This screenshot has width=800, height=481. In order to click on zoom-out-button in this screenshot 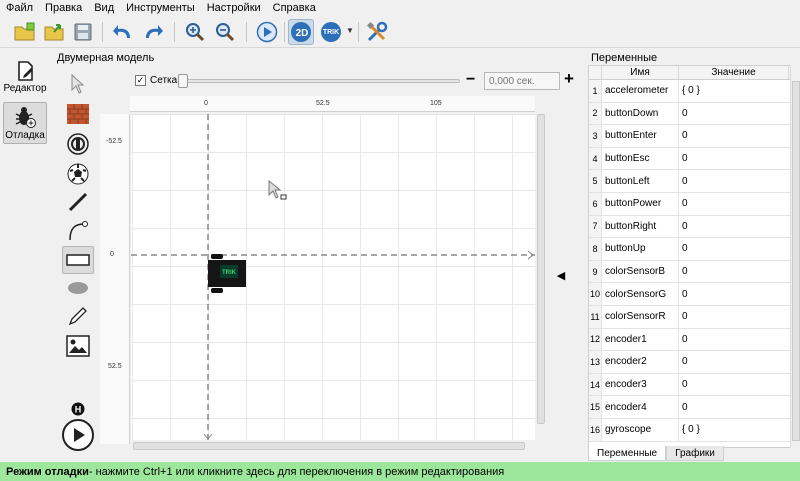, I will do `click(225, 32)`.